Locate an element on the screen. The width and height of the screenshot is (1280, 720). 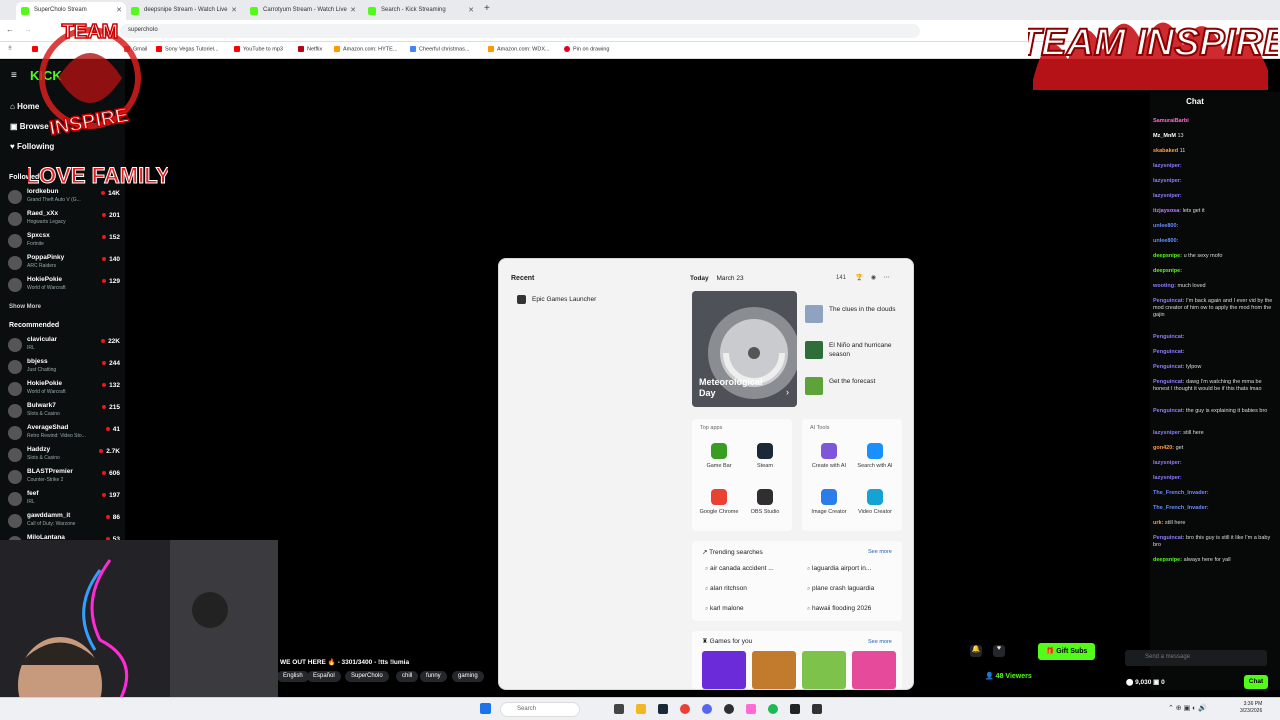
obs-taskbar-icon is located at coordinates (729, 709).